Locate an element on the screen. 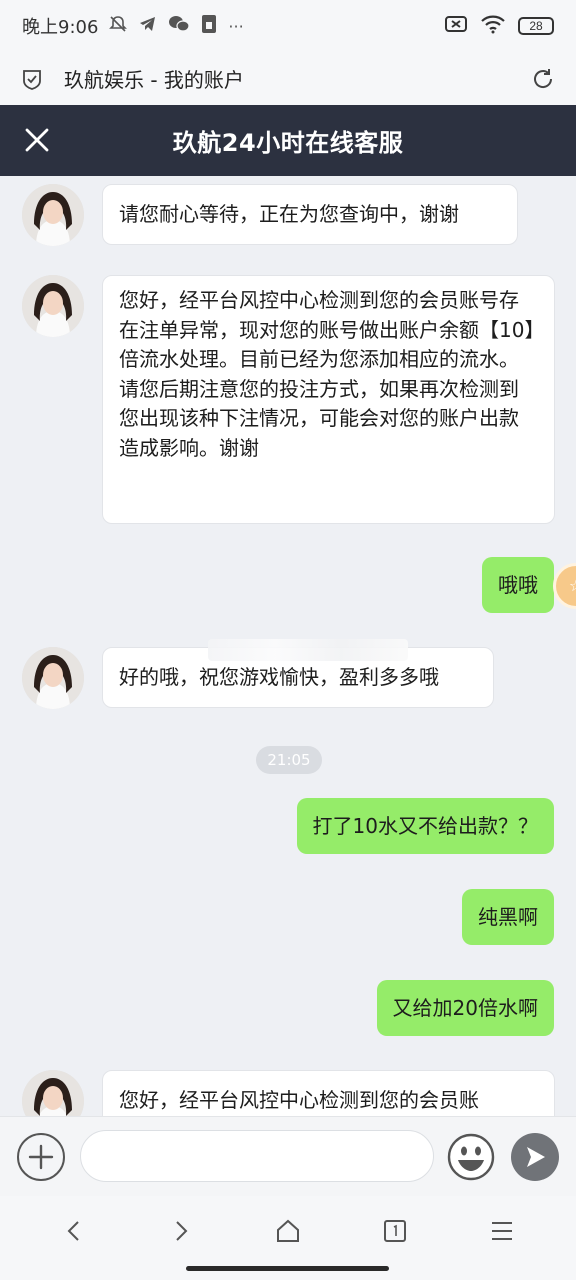  battery-indicator: 28 is located at coordinates (536, 26).